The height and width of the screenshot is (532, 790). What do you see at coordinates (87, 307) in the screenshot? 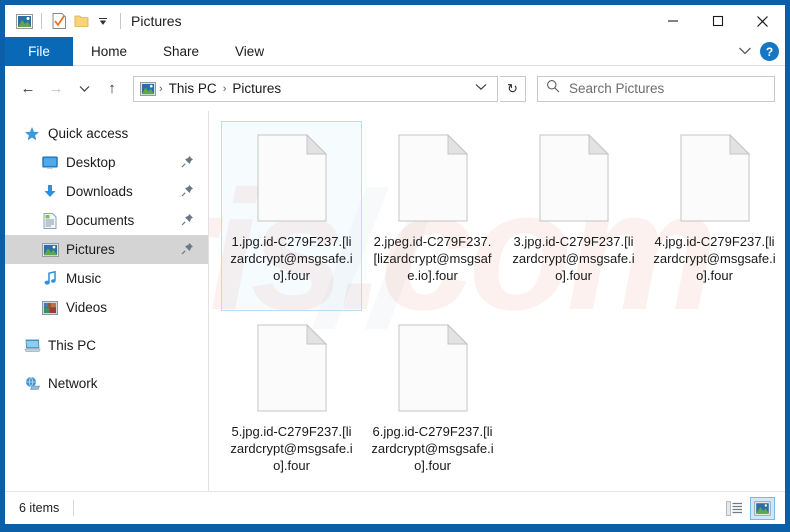
I see `sidebar-label-videos: Videos` at bounding box center [87, 307].